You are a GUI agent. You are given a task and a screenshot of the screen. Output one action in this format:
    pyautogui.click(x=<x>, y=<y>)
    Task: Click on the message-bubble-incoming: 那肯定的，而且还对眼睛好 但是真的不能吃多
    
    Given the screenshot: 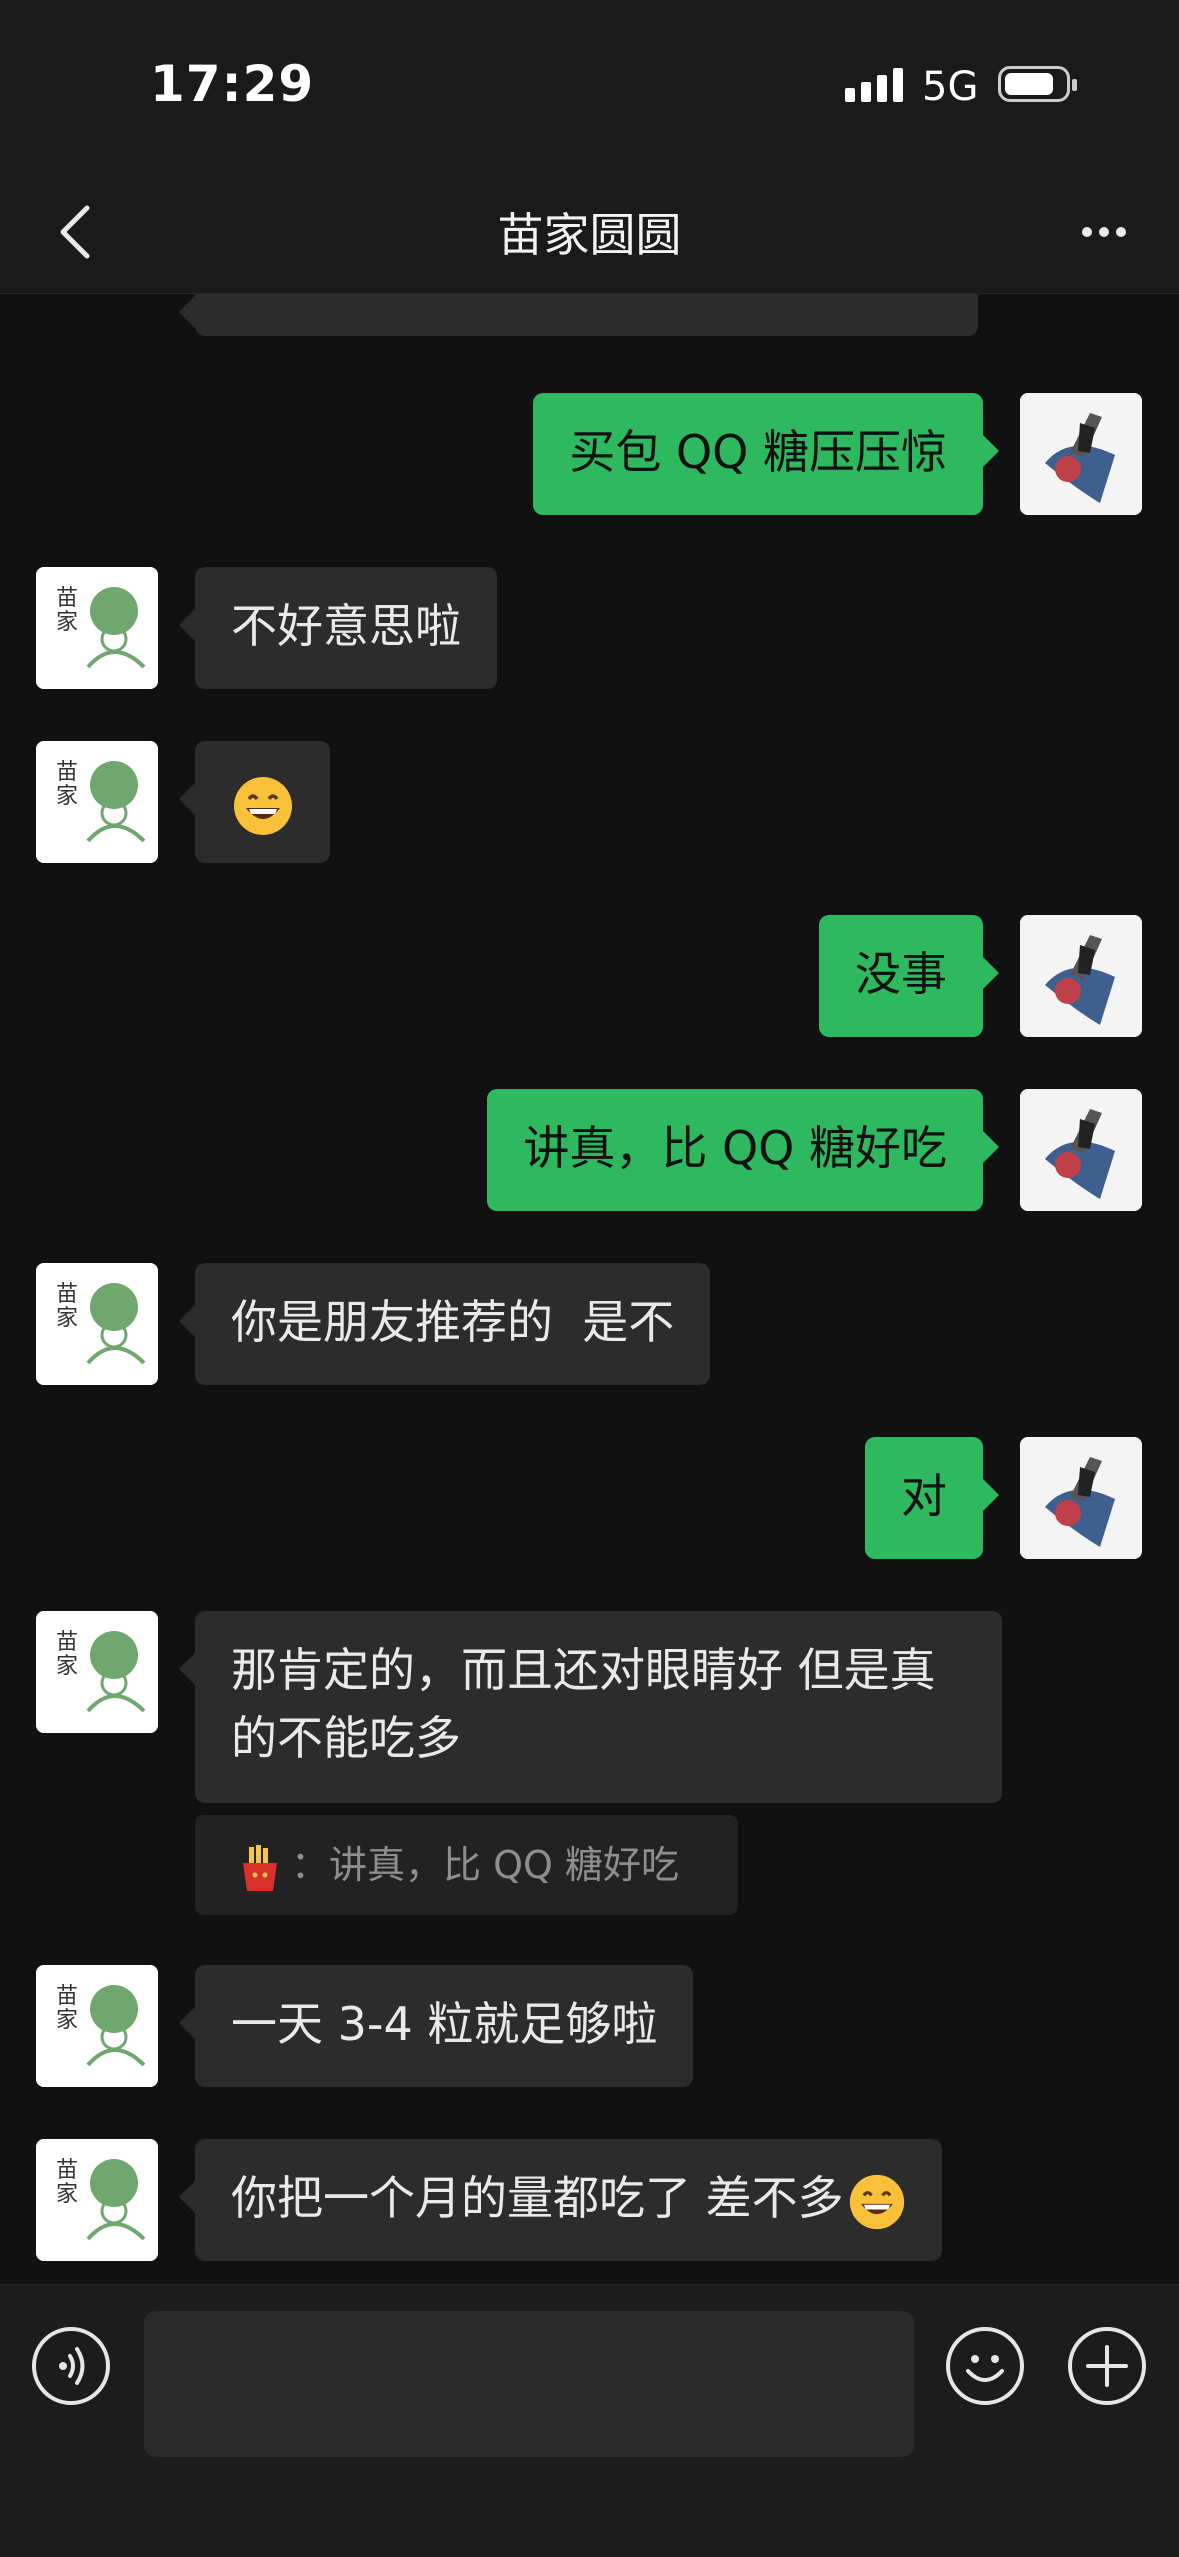 What is the action you would take?
    pyautogui.click(x=590, y=1707)
    